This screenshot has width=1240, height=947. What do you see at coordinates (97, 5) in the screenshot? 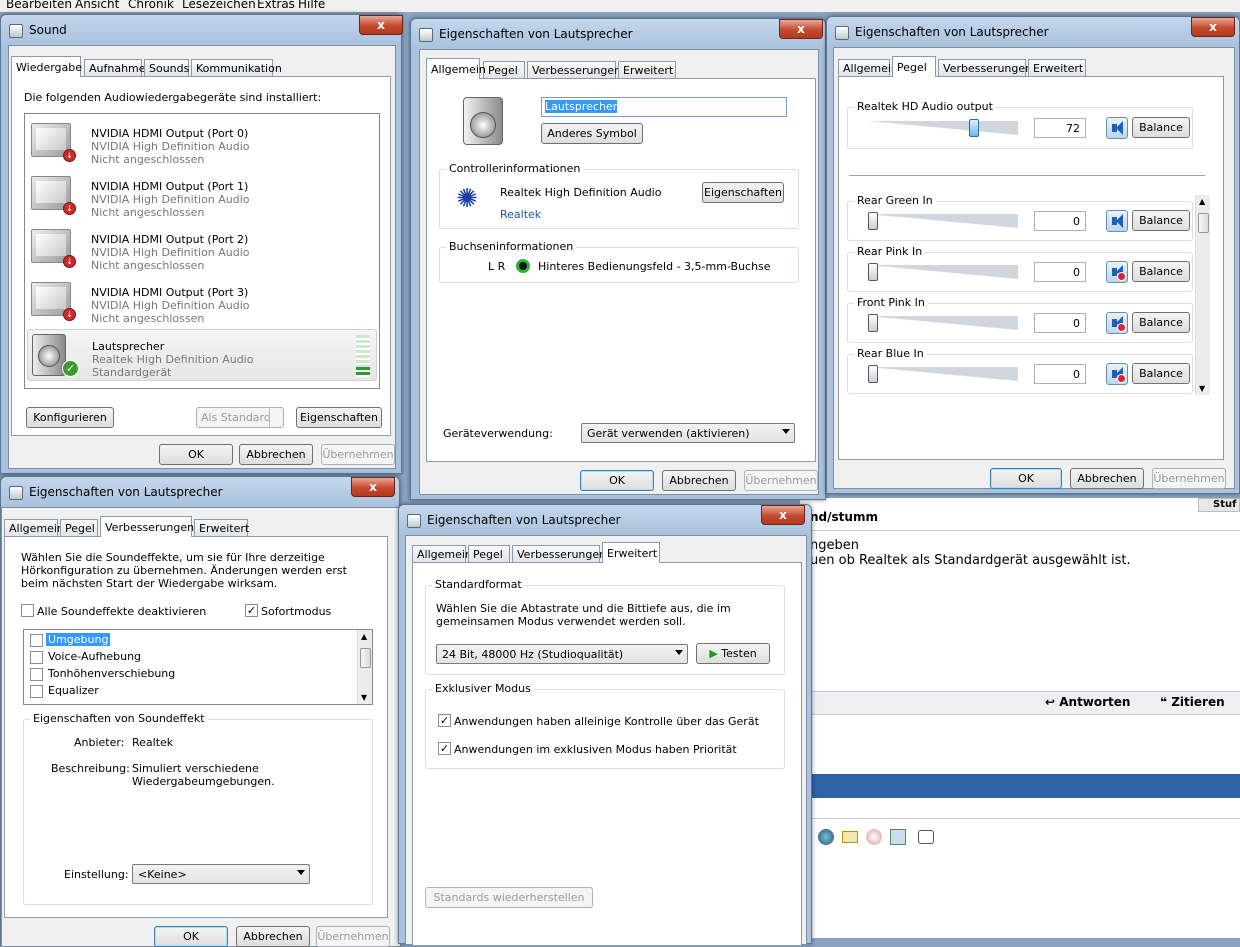
I see `menu-ansicht: Ansicht` at bounding box center [97, 5].